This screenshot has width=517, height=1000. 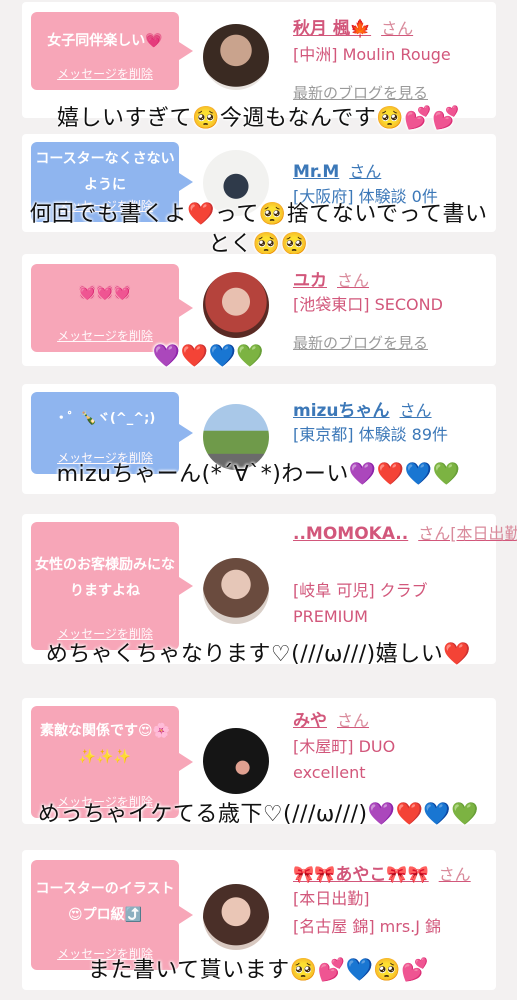 I want to click on message-text: 女性のお客様励みになりますよね, so click(x=105, y=578).